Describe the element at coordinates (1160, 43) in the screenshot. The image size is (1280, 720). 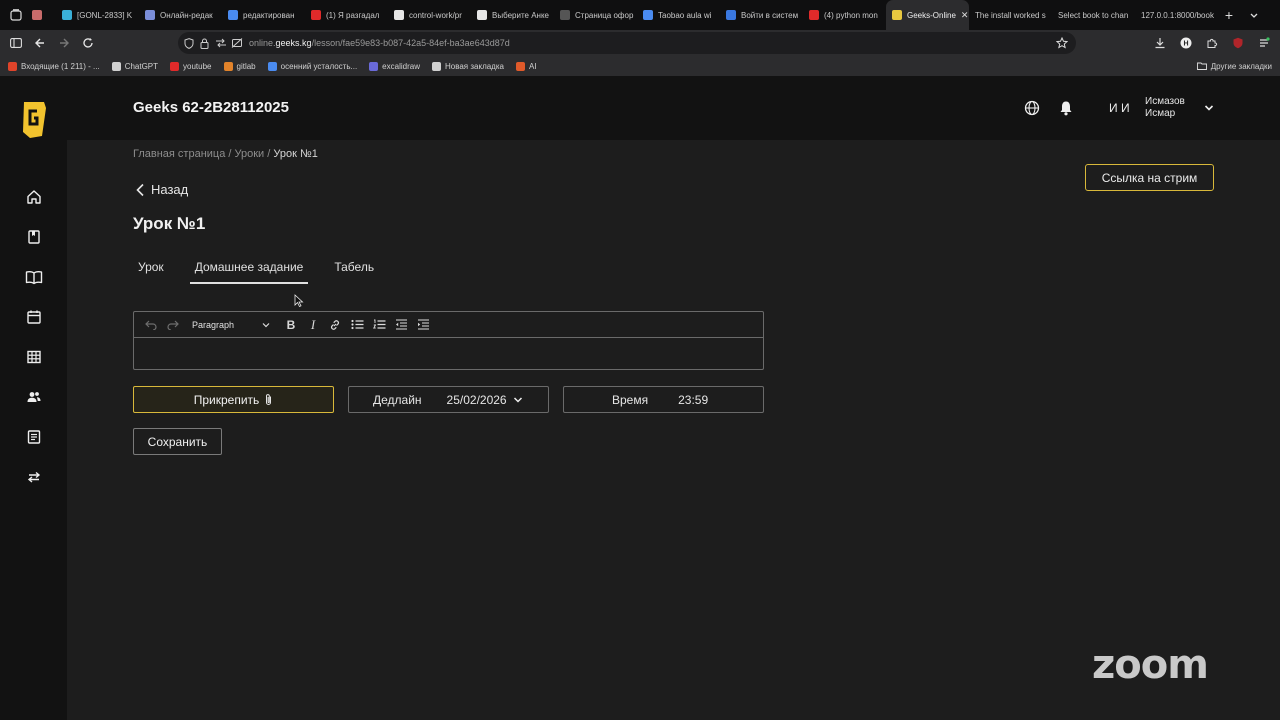
I see `download-icon` at that location.